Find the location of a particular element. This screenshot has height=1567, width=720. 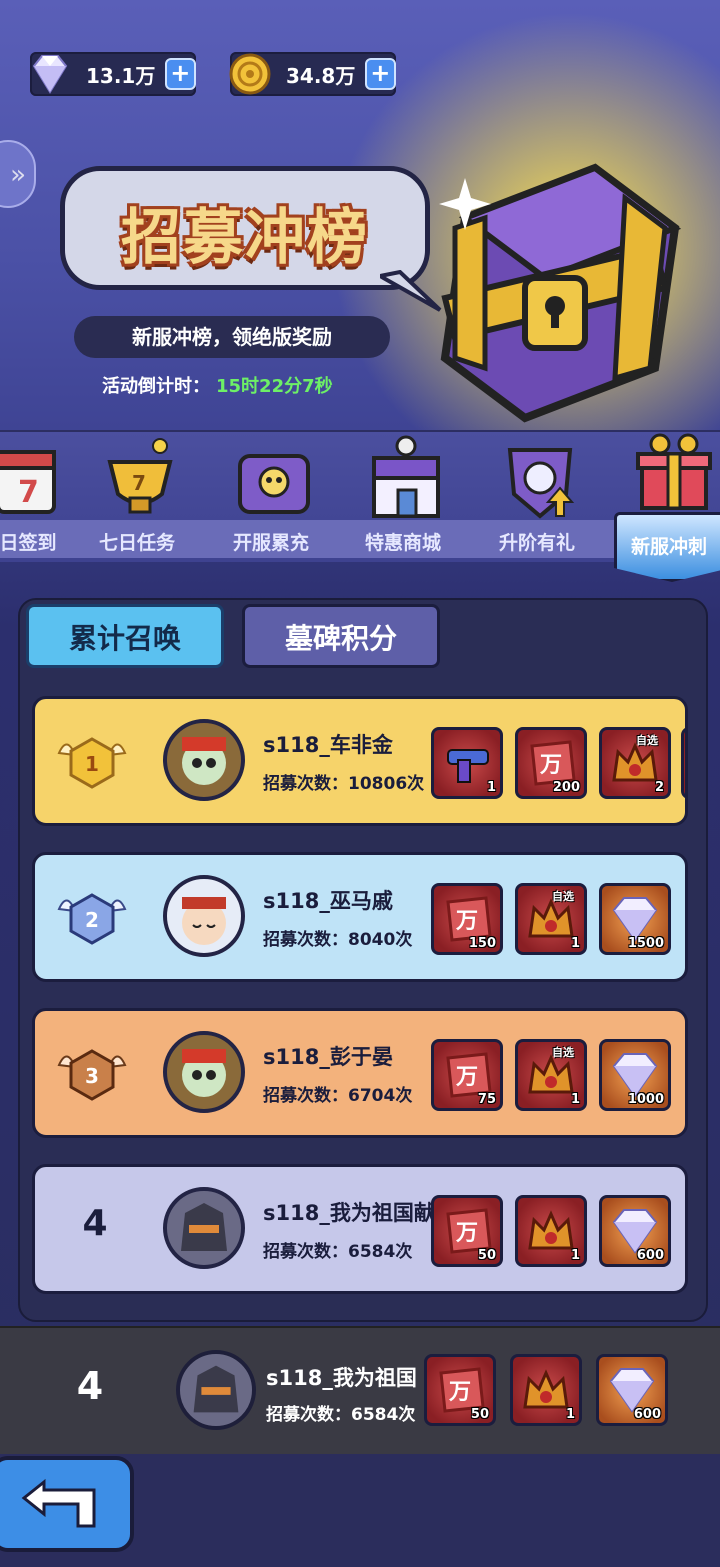

banner-subtitle: 新服冲榜，领绝版奖励 is located at coordinates (232, 337).